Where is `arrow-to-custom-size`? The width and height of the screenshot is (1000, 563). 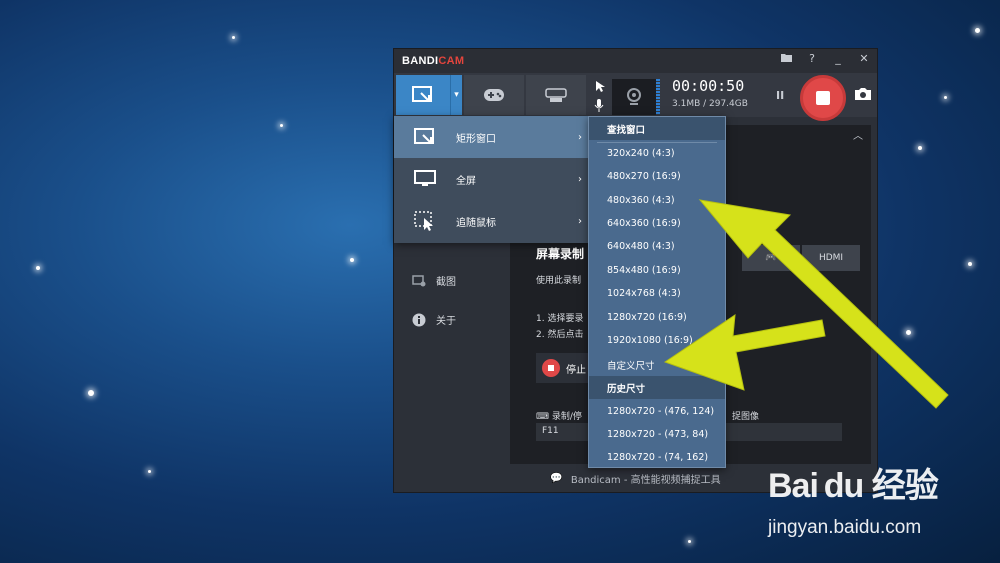
arrow-to-custom-size is located at coordinates (744, 352).